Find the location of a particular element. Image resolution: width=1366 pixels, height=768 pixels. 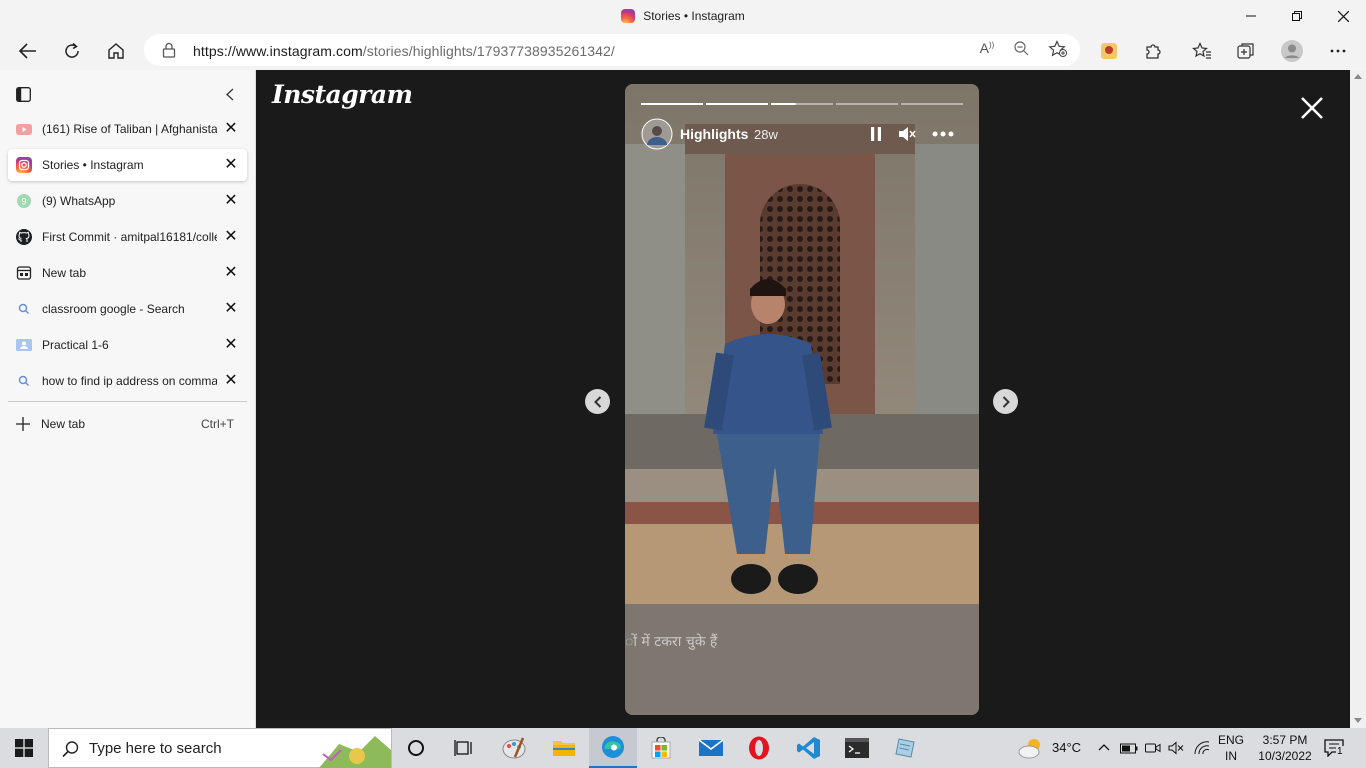

weather-cloud-sun-icon is located at coordinates (1032, 748).